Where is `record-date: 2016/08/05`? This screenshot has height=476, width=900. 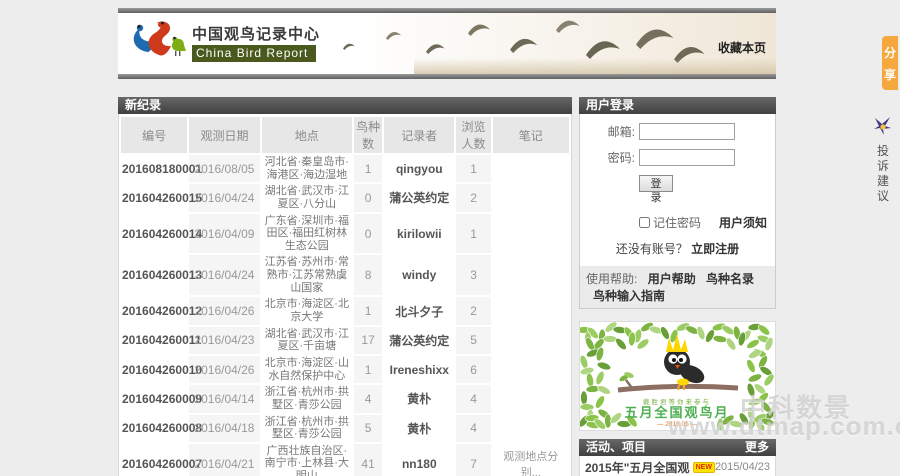
record-date: 2016/08/05 is located at coordinates (224, 169).